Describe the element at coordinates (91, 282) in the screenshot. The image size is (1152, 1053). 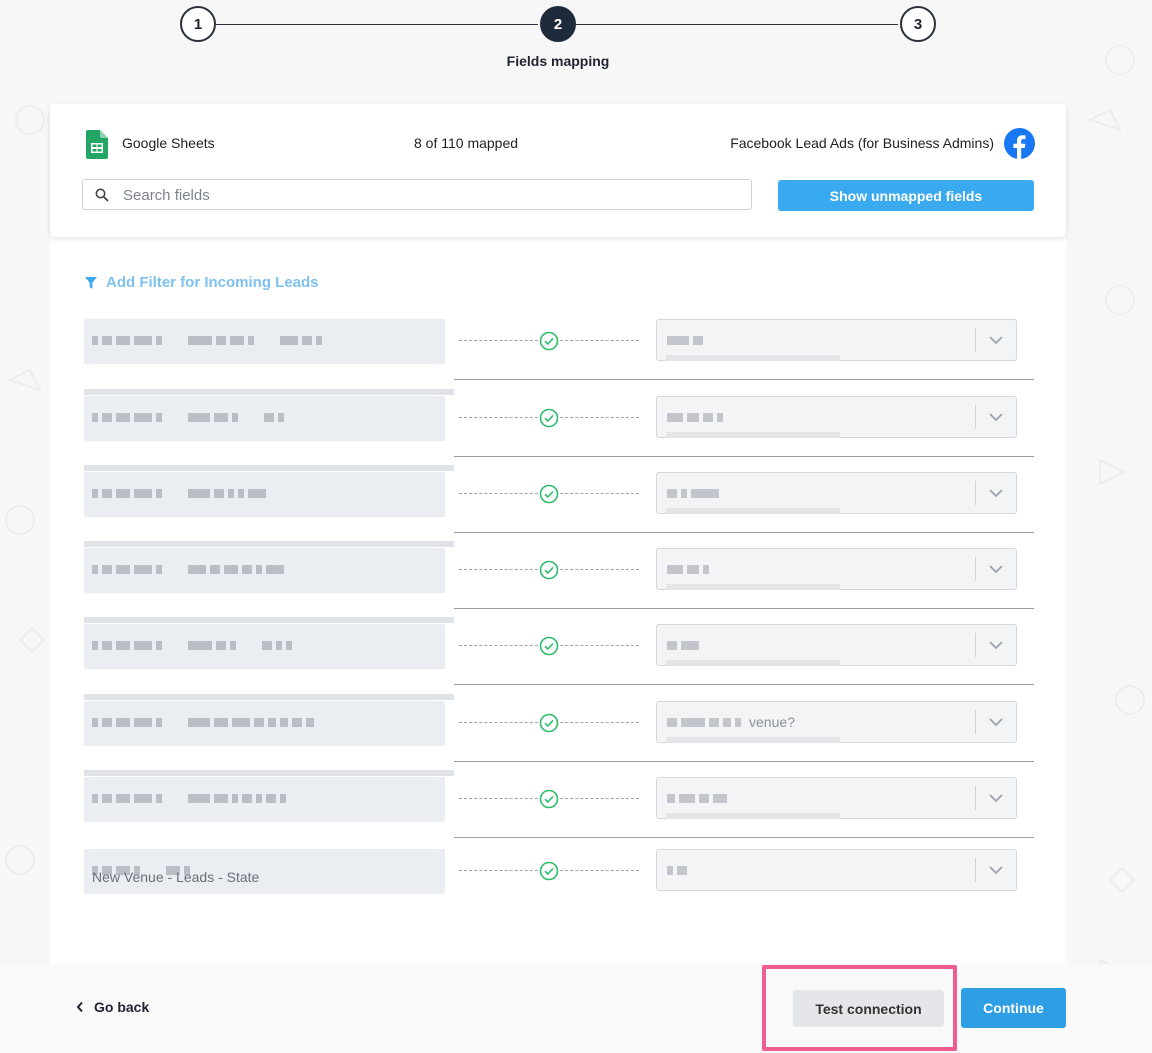
I see `filter-icon` at that location.